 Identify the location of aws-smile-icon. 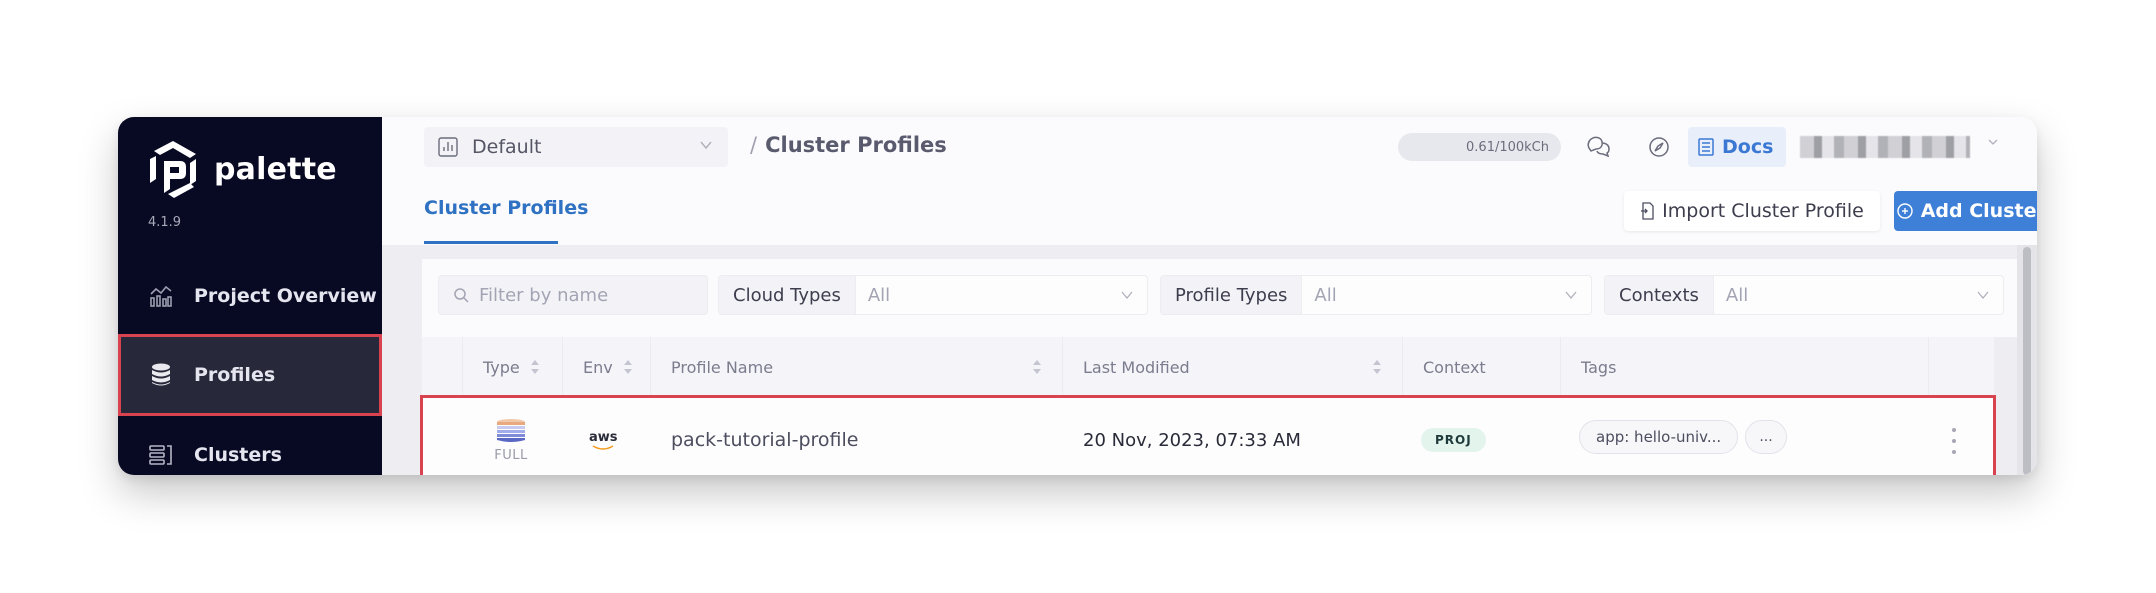
(603, 447).